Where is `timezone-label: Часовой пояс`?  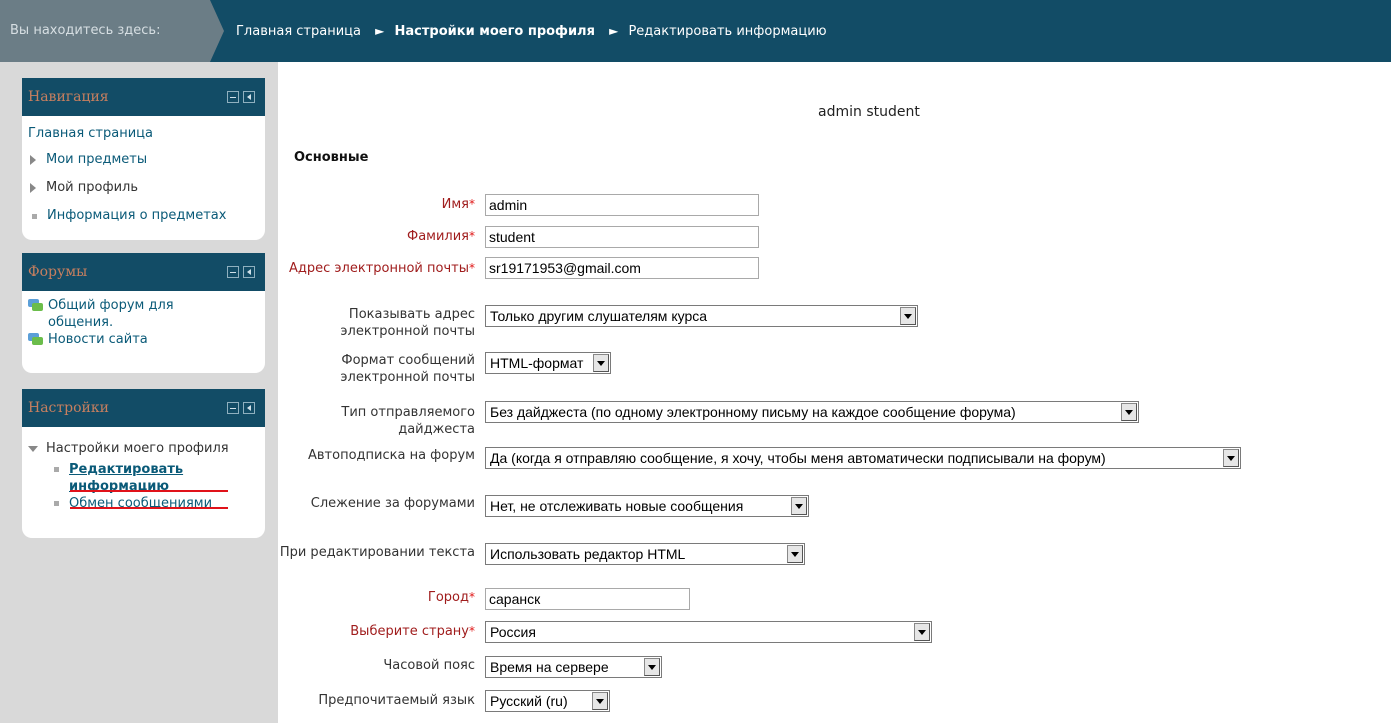 timezone-label: Часовой пояс is located at coordinates (429, 665).